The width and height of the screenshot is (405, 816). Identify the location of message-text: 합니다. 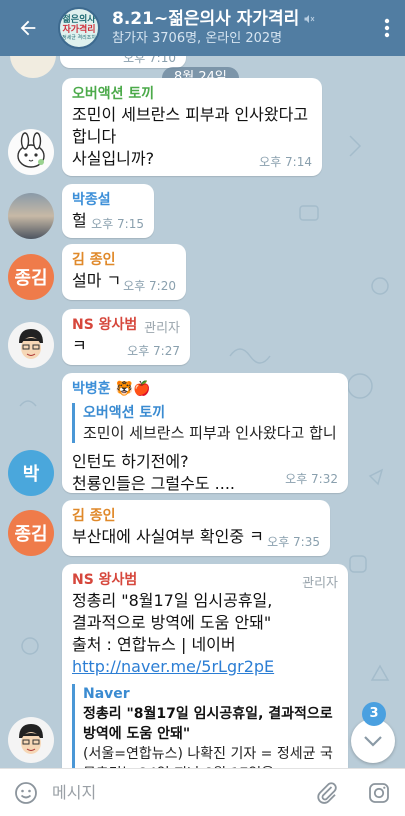
(94, 136).